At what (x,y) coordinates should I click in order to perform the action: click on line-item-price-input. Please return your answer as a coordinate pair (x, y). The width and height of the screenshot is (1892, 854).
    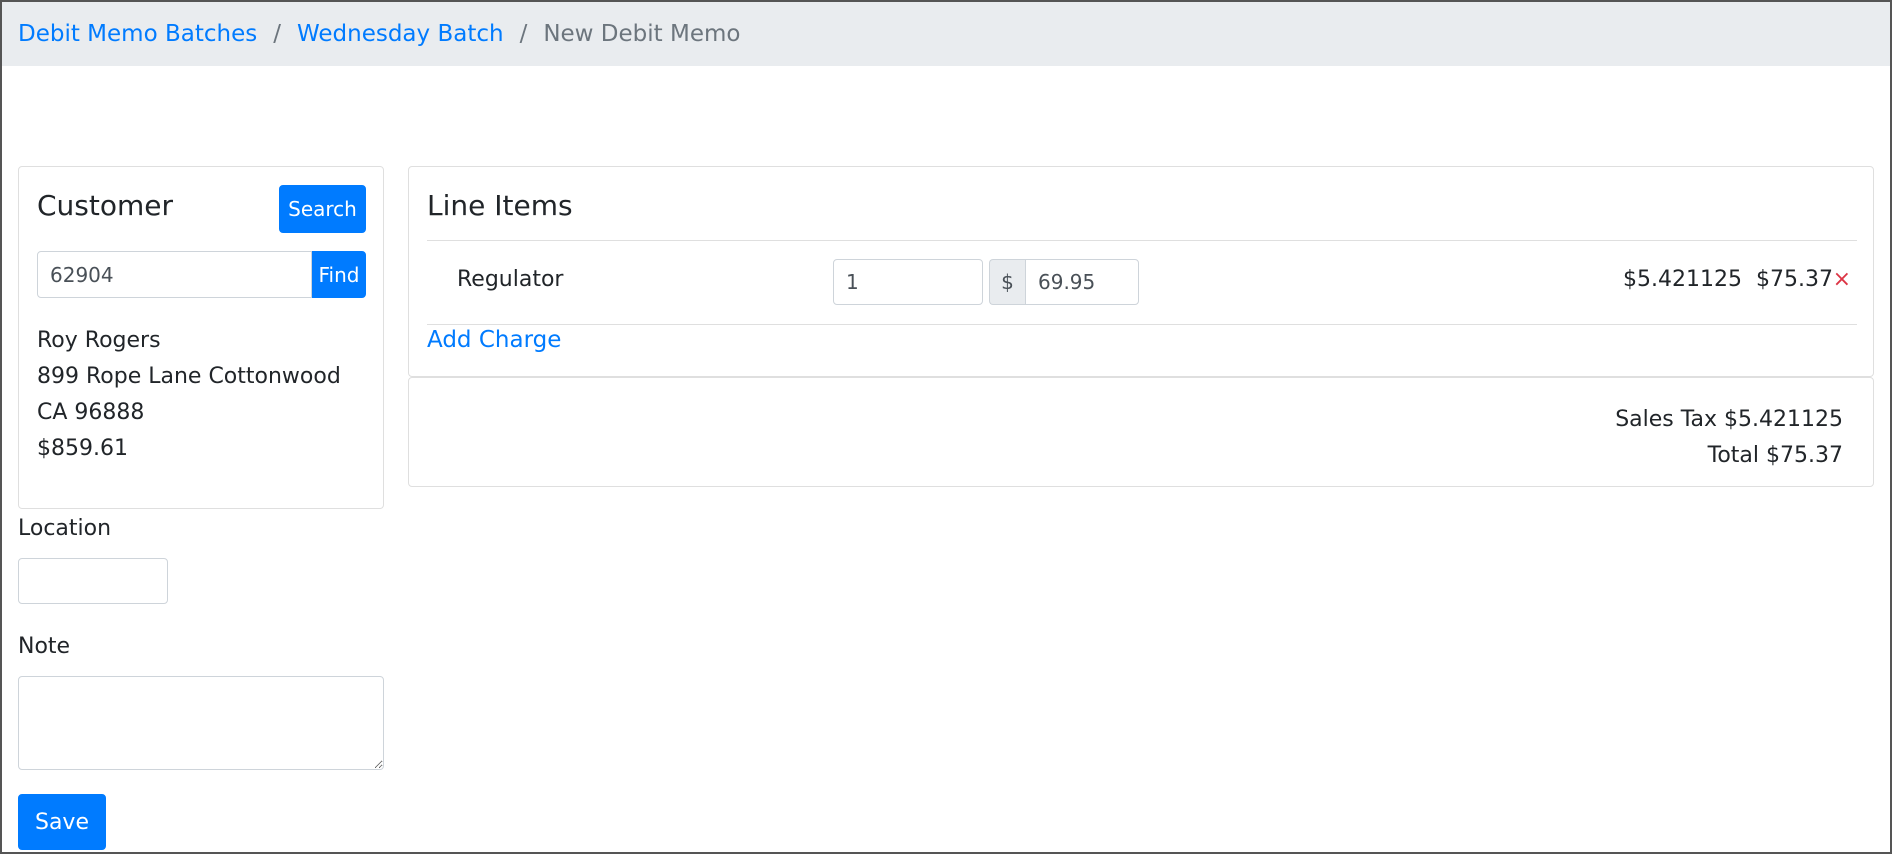
    Looking at the image, I should click on (1082, 282).